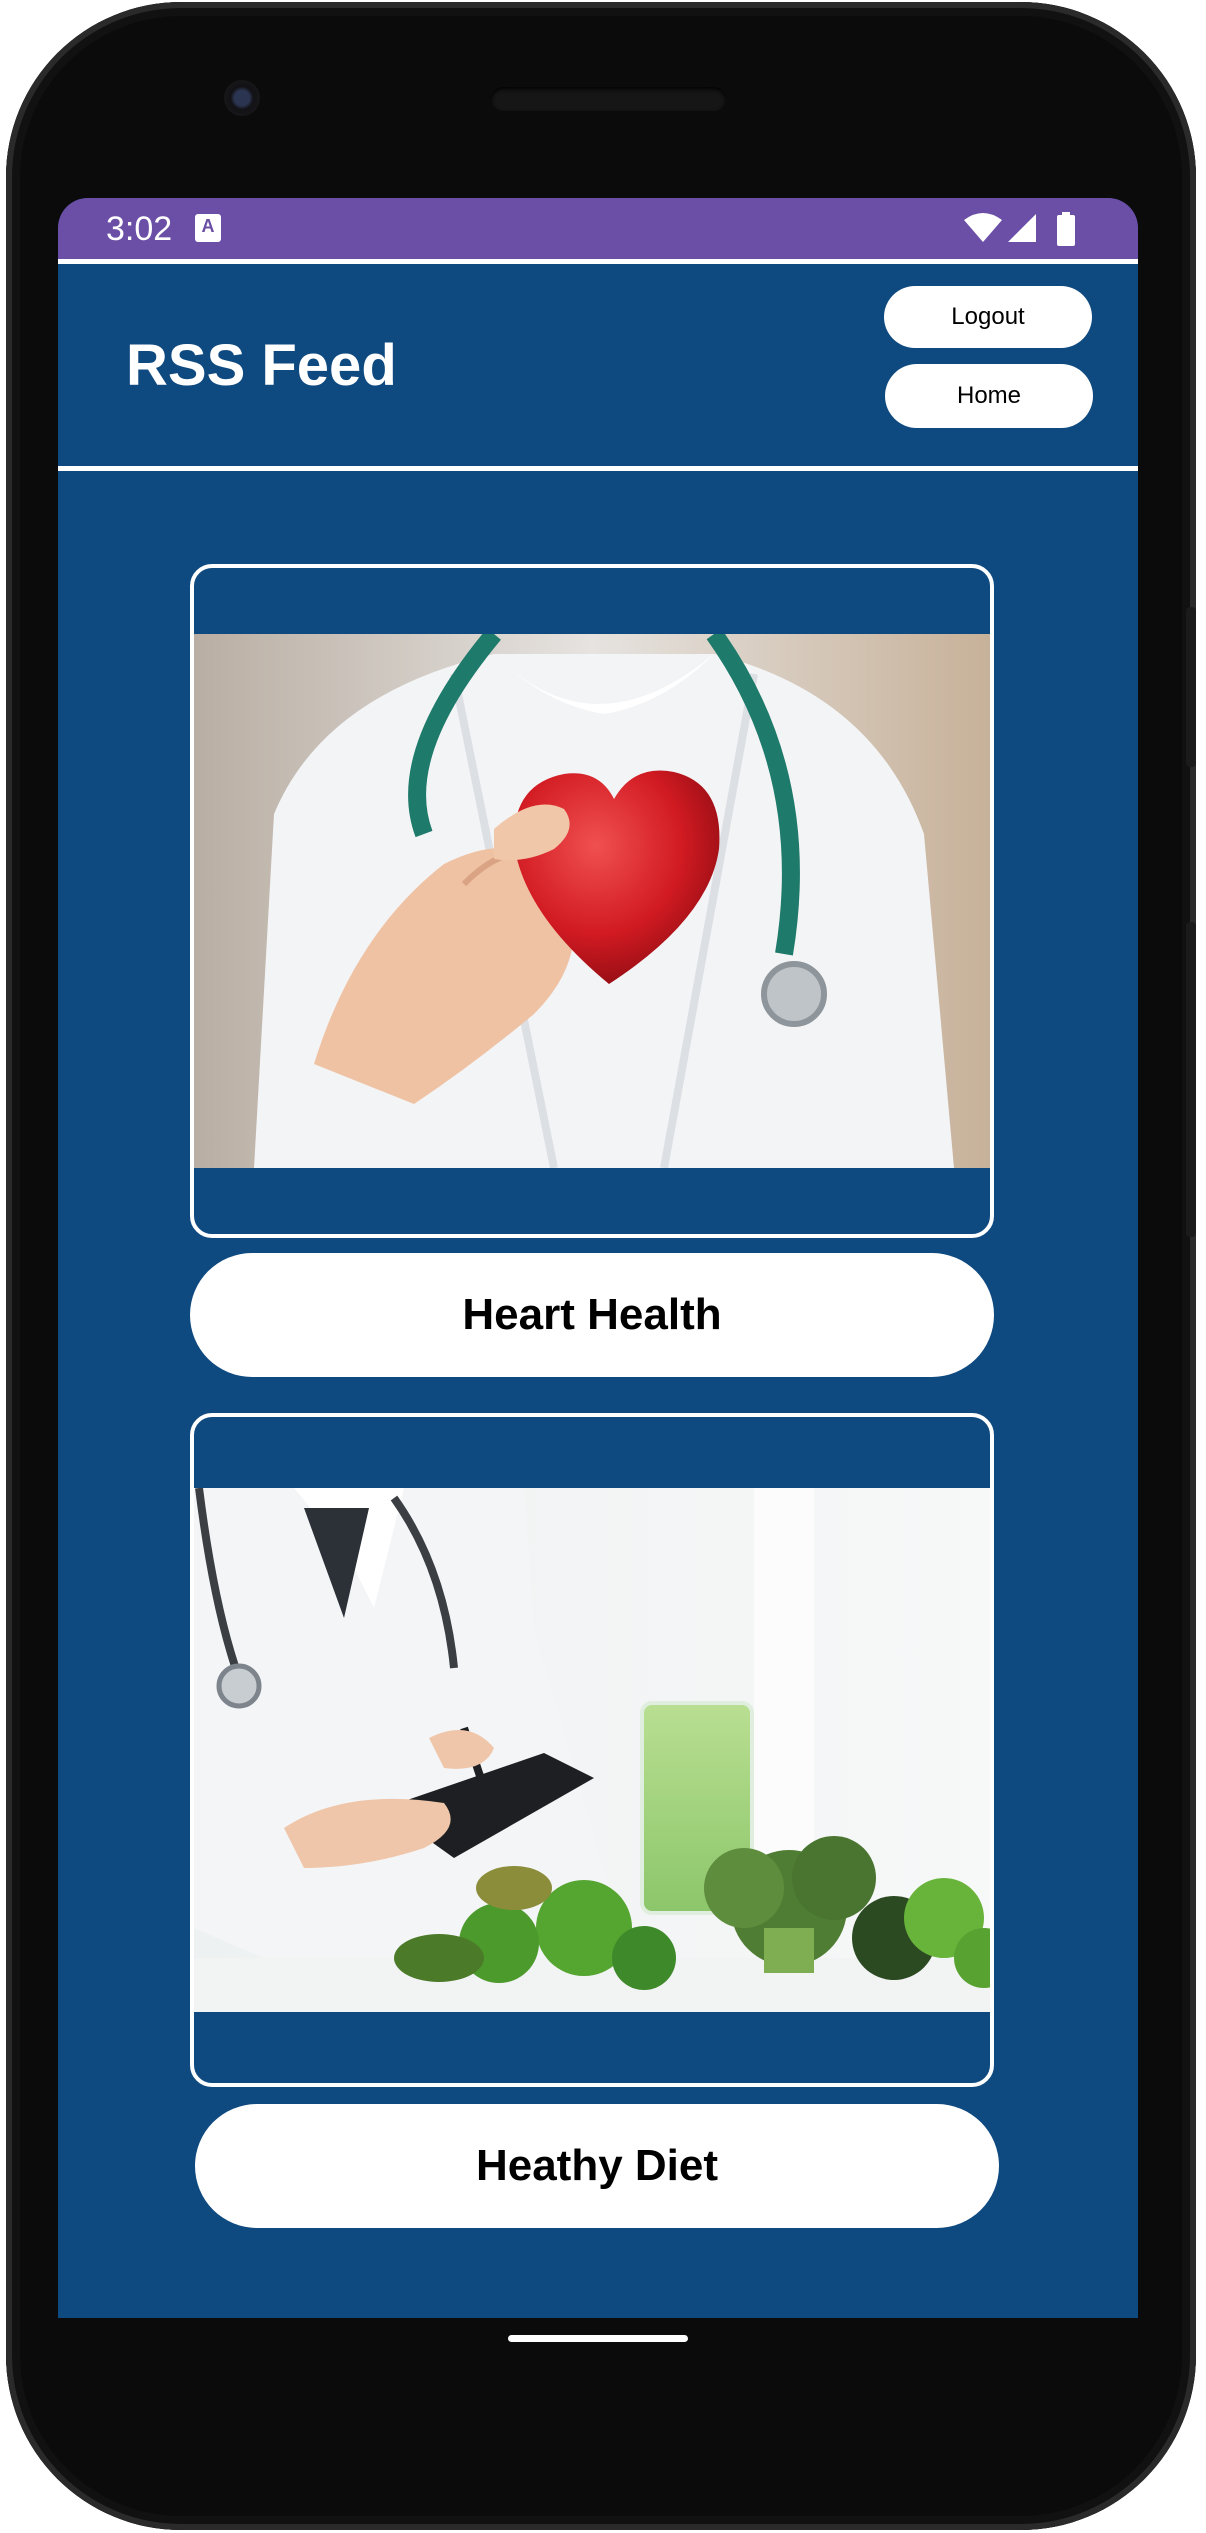  Describe the element at coordinates (608, 99) in the screenshot. I see `earpiece-speaker` at that location.